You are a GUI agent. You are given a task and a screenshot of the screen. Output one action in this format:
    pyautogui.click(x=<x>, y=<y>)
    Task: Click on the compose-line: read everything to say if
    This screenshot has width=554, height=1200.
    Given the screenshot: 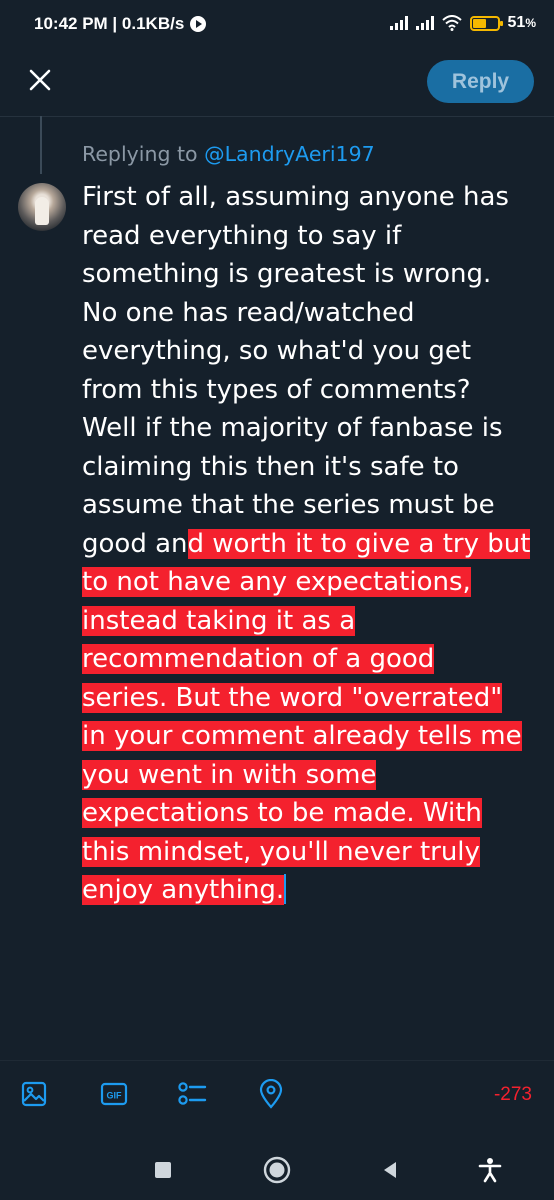 What is the action you would take?
    pyautogui.click(x=242, y=235)
    